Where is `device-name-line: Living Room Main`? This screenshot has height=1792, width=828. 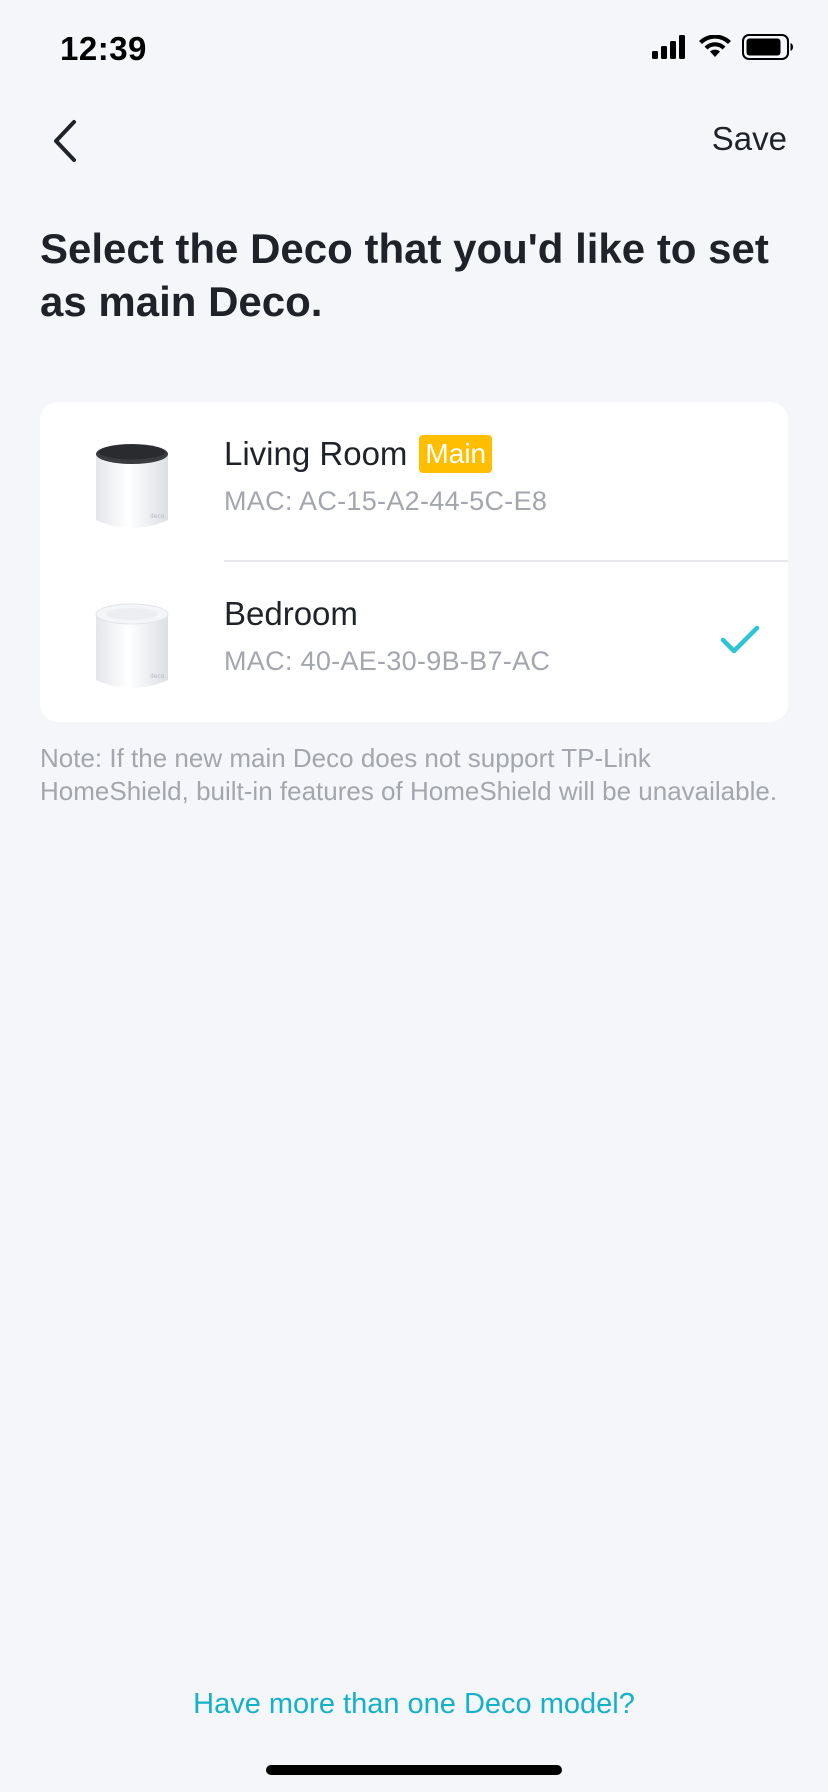
device-name-line: Living Room Main is located at coordinates (358, 454).